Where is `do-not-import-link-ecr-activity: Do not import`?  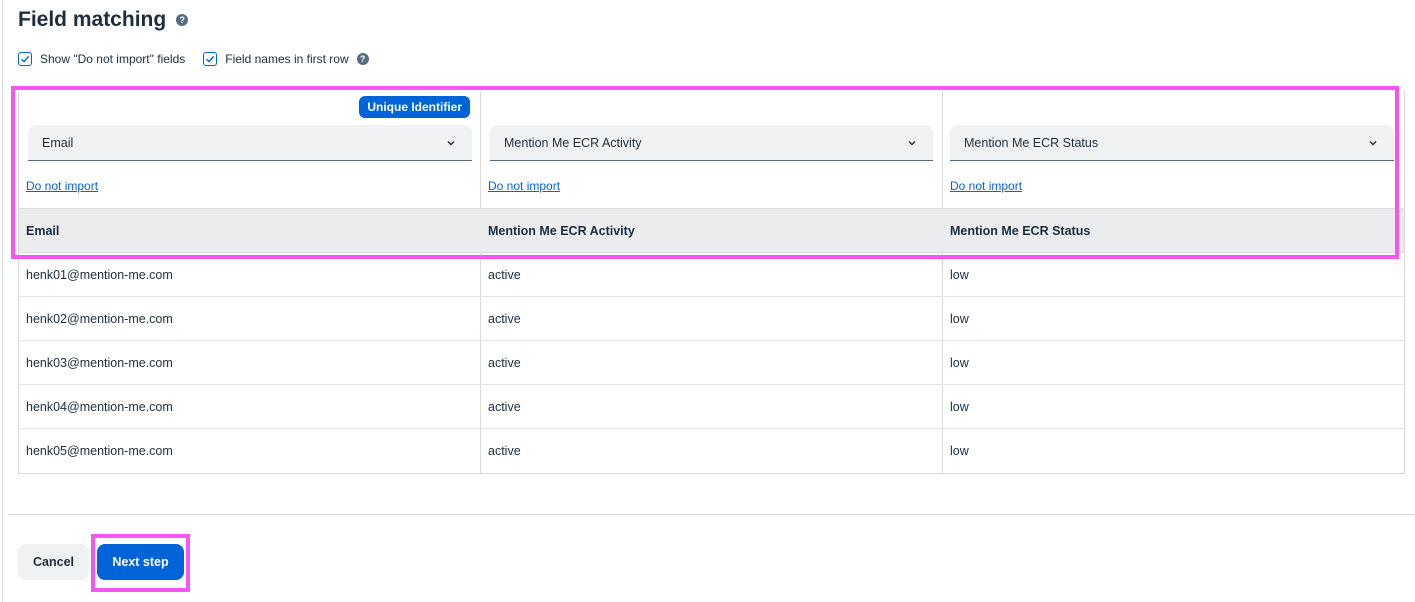 do-not-import-link-ecr-activity: Do not import is located at coordinates (524, 186).